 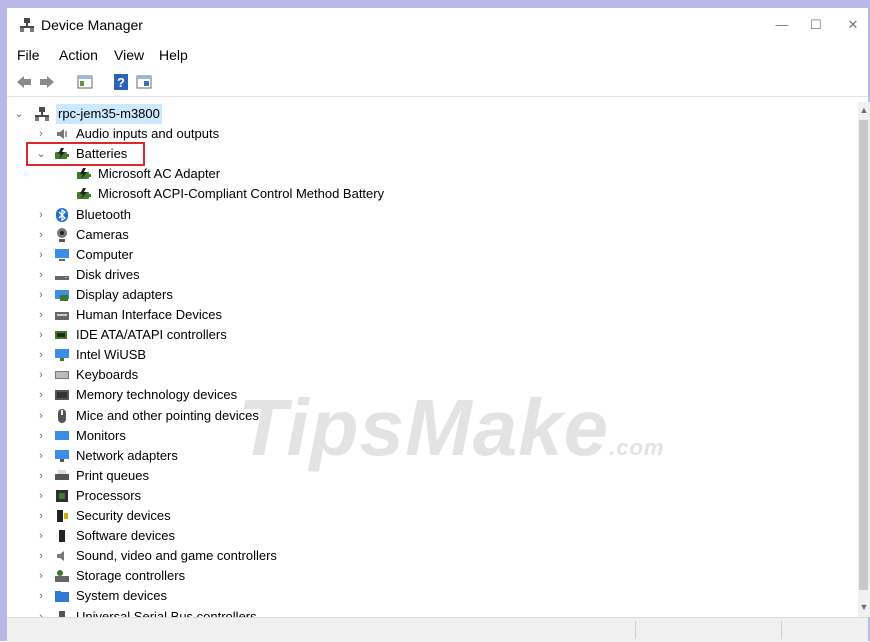 What do you see at coordinates (131, 575) in the screenshot?
I see `tree-node-label: Storage controllers` at bounding box center [131, 575].